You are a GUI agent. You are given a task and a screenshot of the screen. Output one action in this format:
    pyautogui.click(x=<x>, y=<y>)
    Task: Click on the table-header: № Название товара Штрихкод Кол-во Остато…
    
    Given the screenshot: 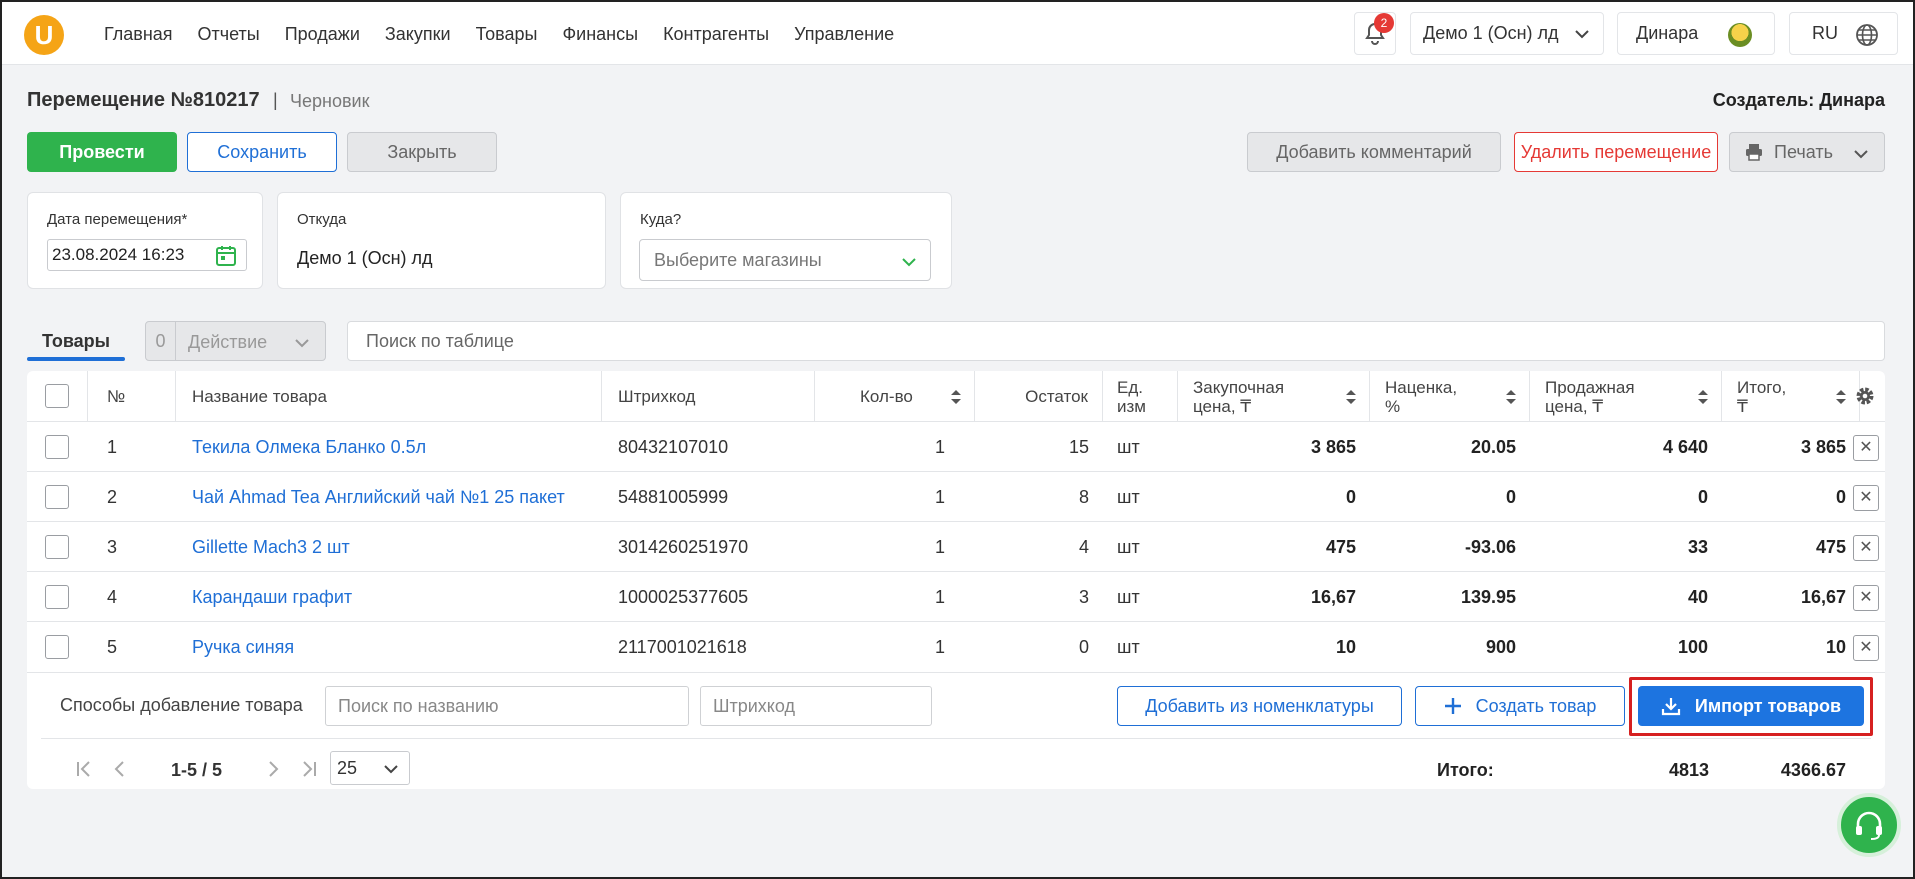 What is the action you would take?
    pyautogui.click(x=956, y=396)
    